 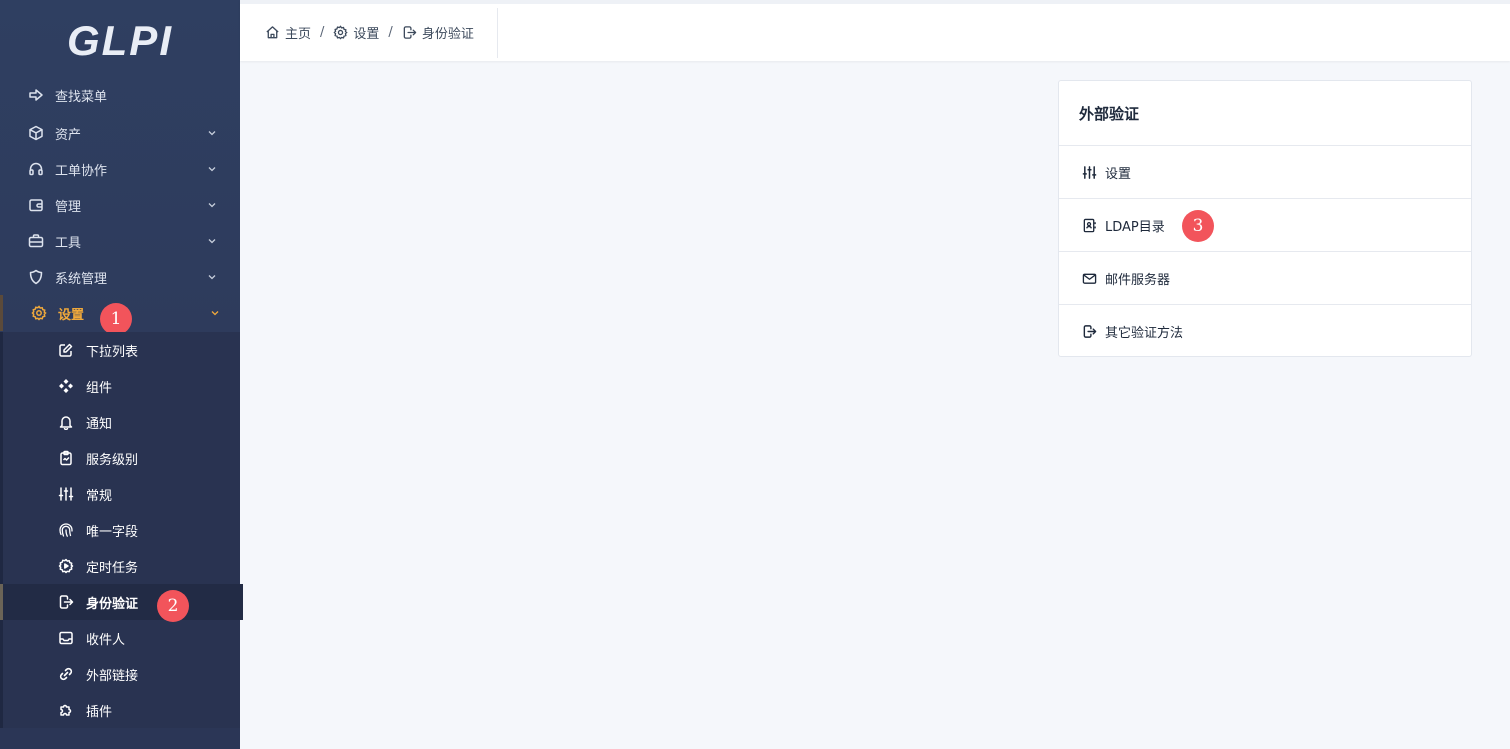 What do you see at coordinates (81, 279) in the screenshot?
I see `sidebar-item-label: 系统管理` at bounding box center [81, 279].